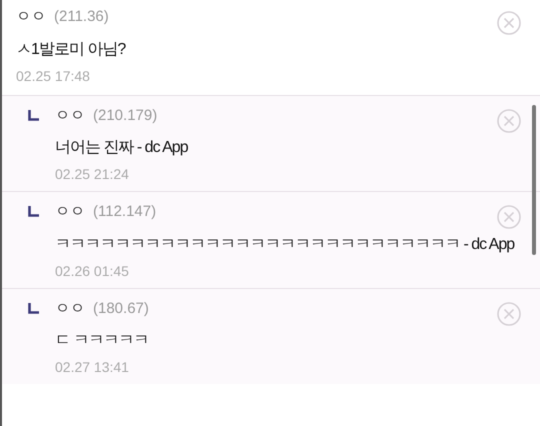 The height and width of the screenshot is (426, 540). Describe the element at coordinates (125, 116) in the screenshot. I see `ip-address: (210.179)` at that location.